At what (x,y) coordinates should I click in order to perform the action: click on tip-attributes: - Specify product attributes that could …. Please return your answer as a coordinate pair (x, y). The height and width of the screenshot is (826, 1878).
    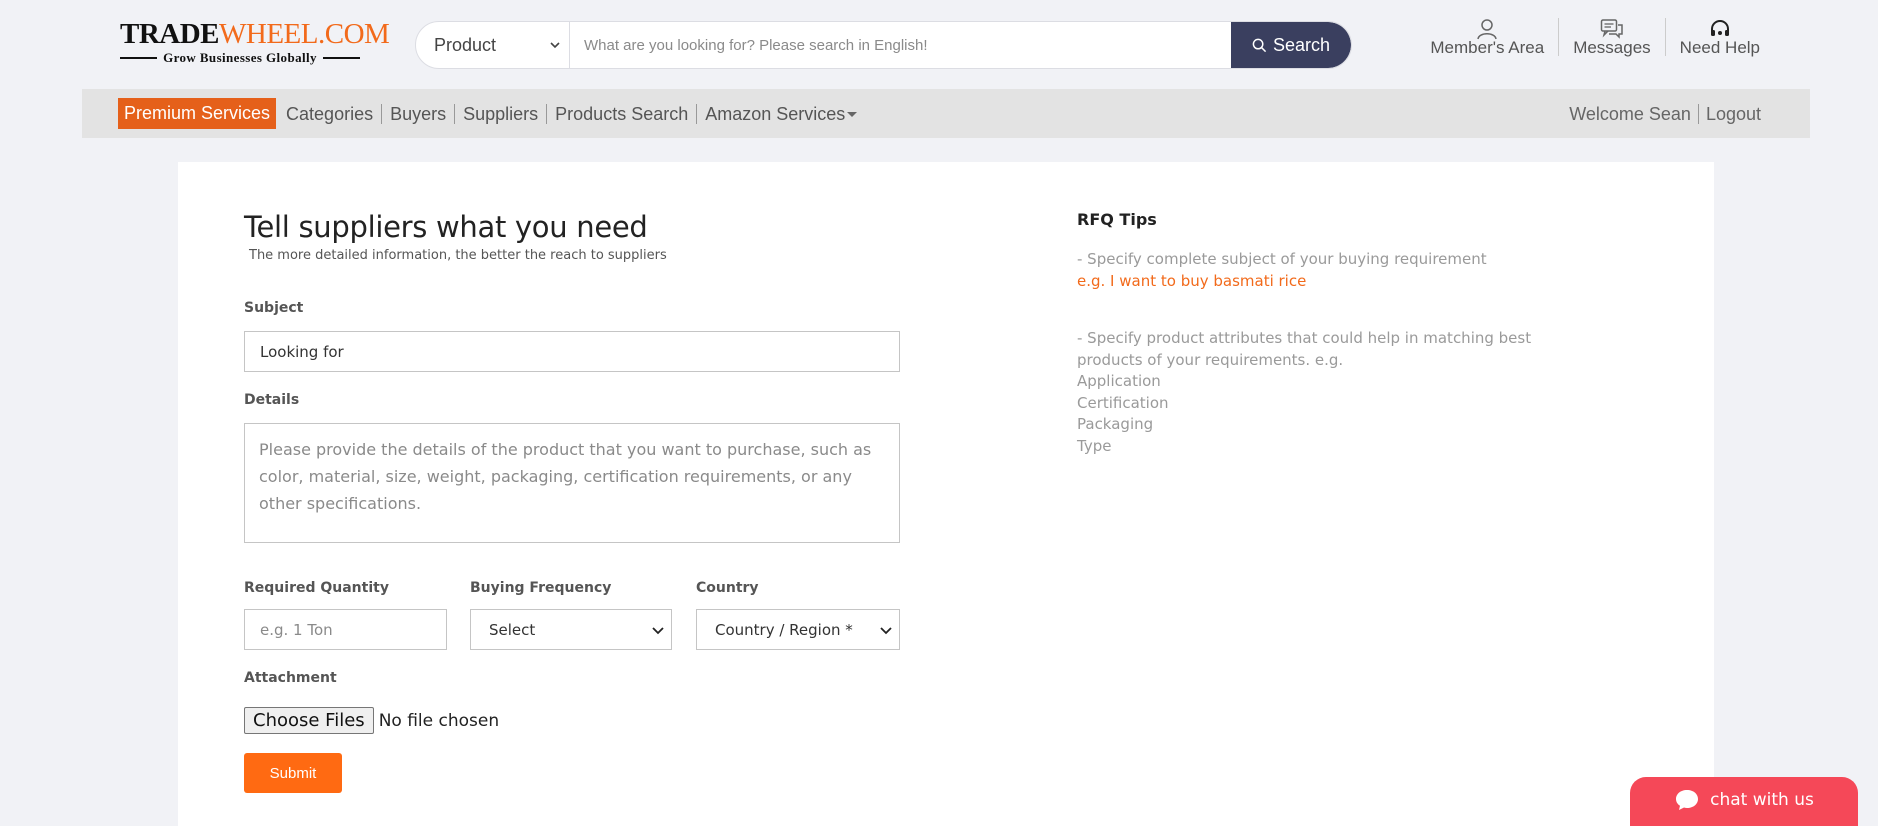
    Looking at the image, I should click on (1304, 349).